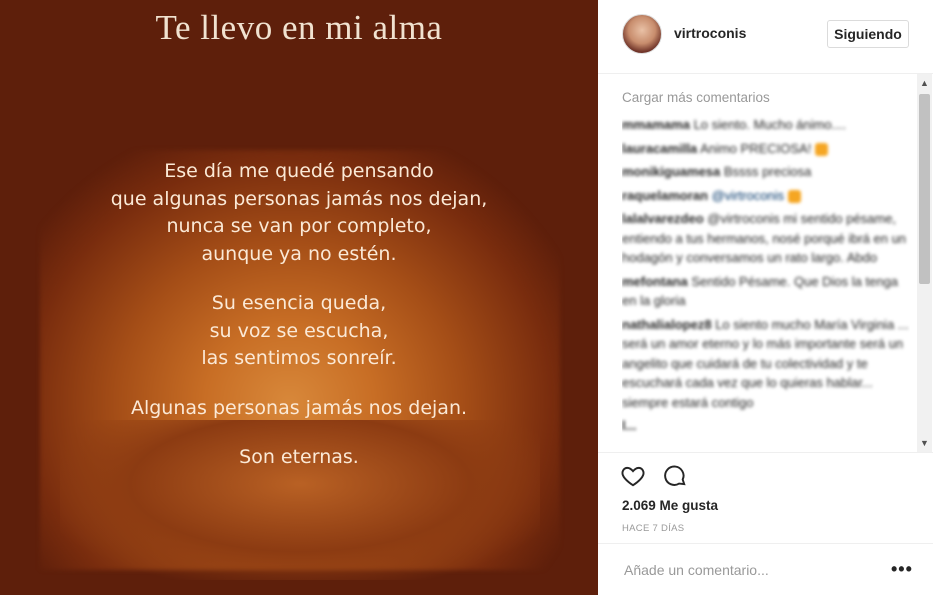 The height and width of the screenshot is (596, 933). What do you see at coordinates (765, 497) in the screenshot?
I see `post-actions: 2.069 Me gusta HACE 7 DÍAS` at bounding box center [765, 497].